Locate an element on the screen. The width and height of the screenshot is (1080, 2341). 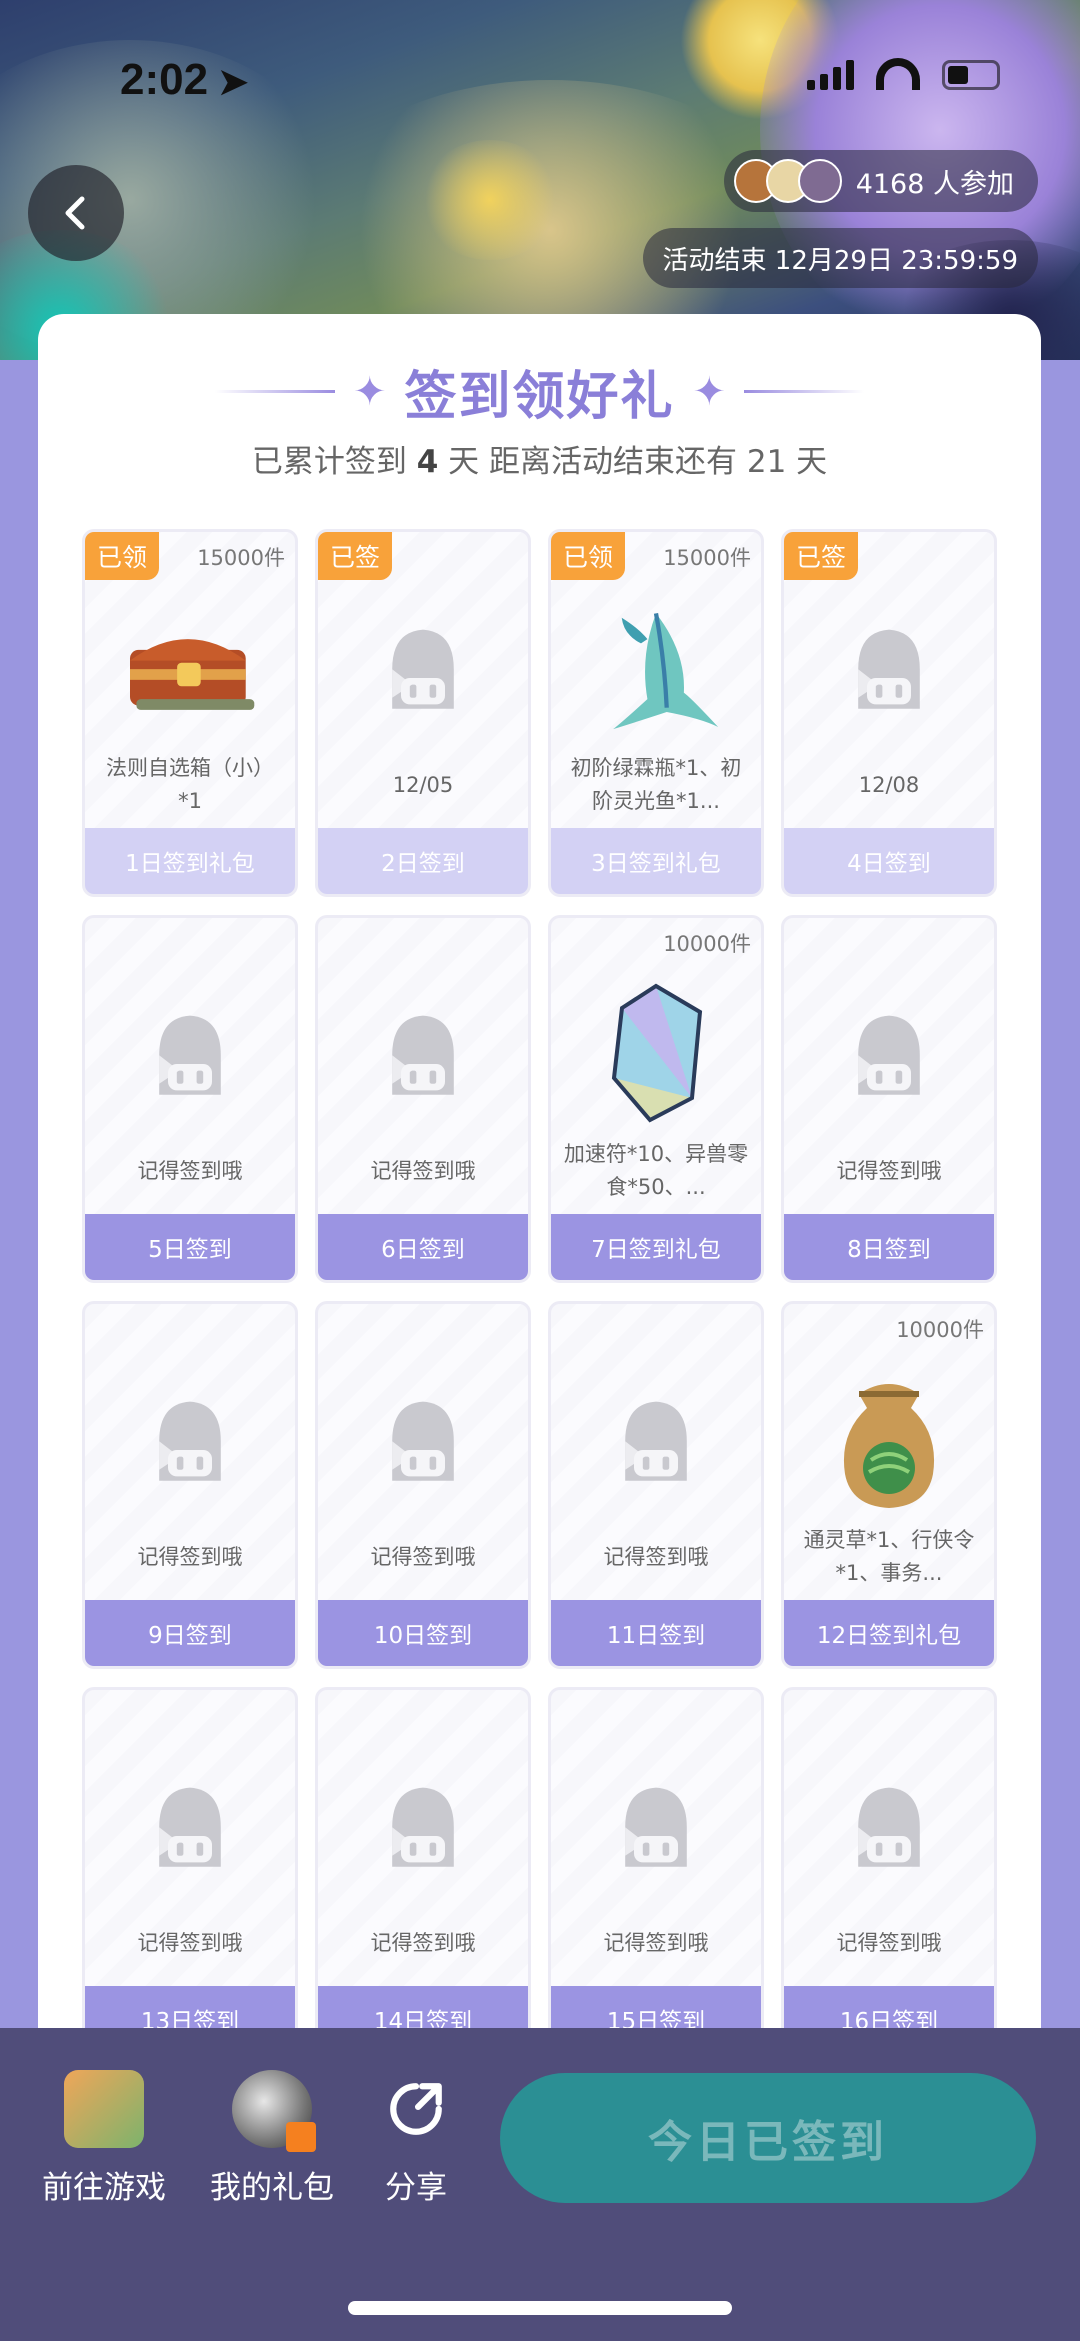
checkin-day-card: 已领 15000件初阶绿霖瓶*1、初阶灵光鱼*1... 3日签到礼包 is located at coordinates (656, 713).